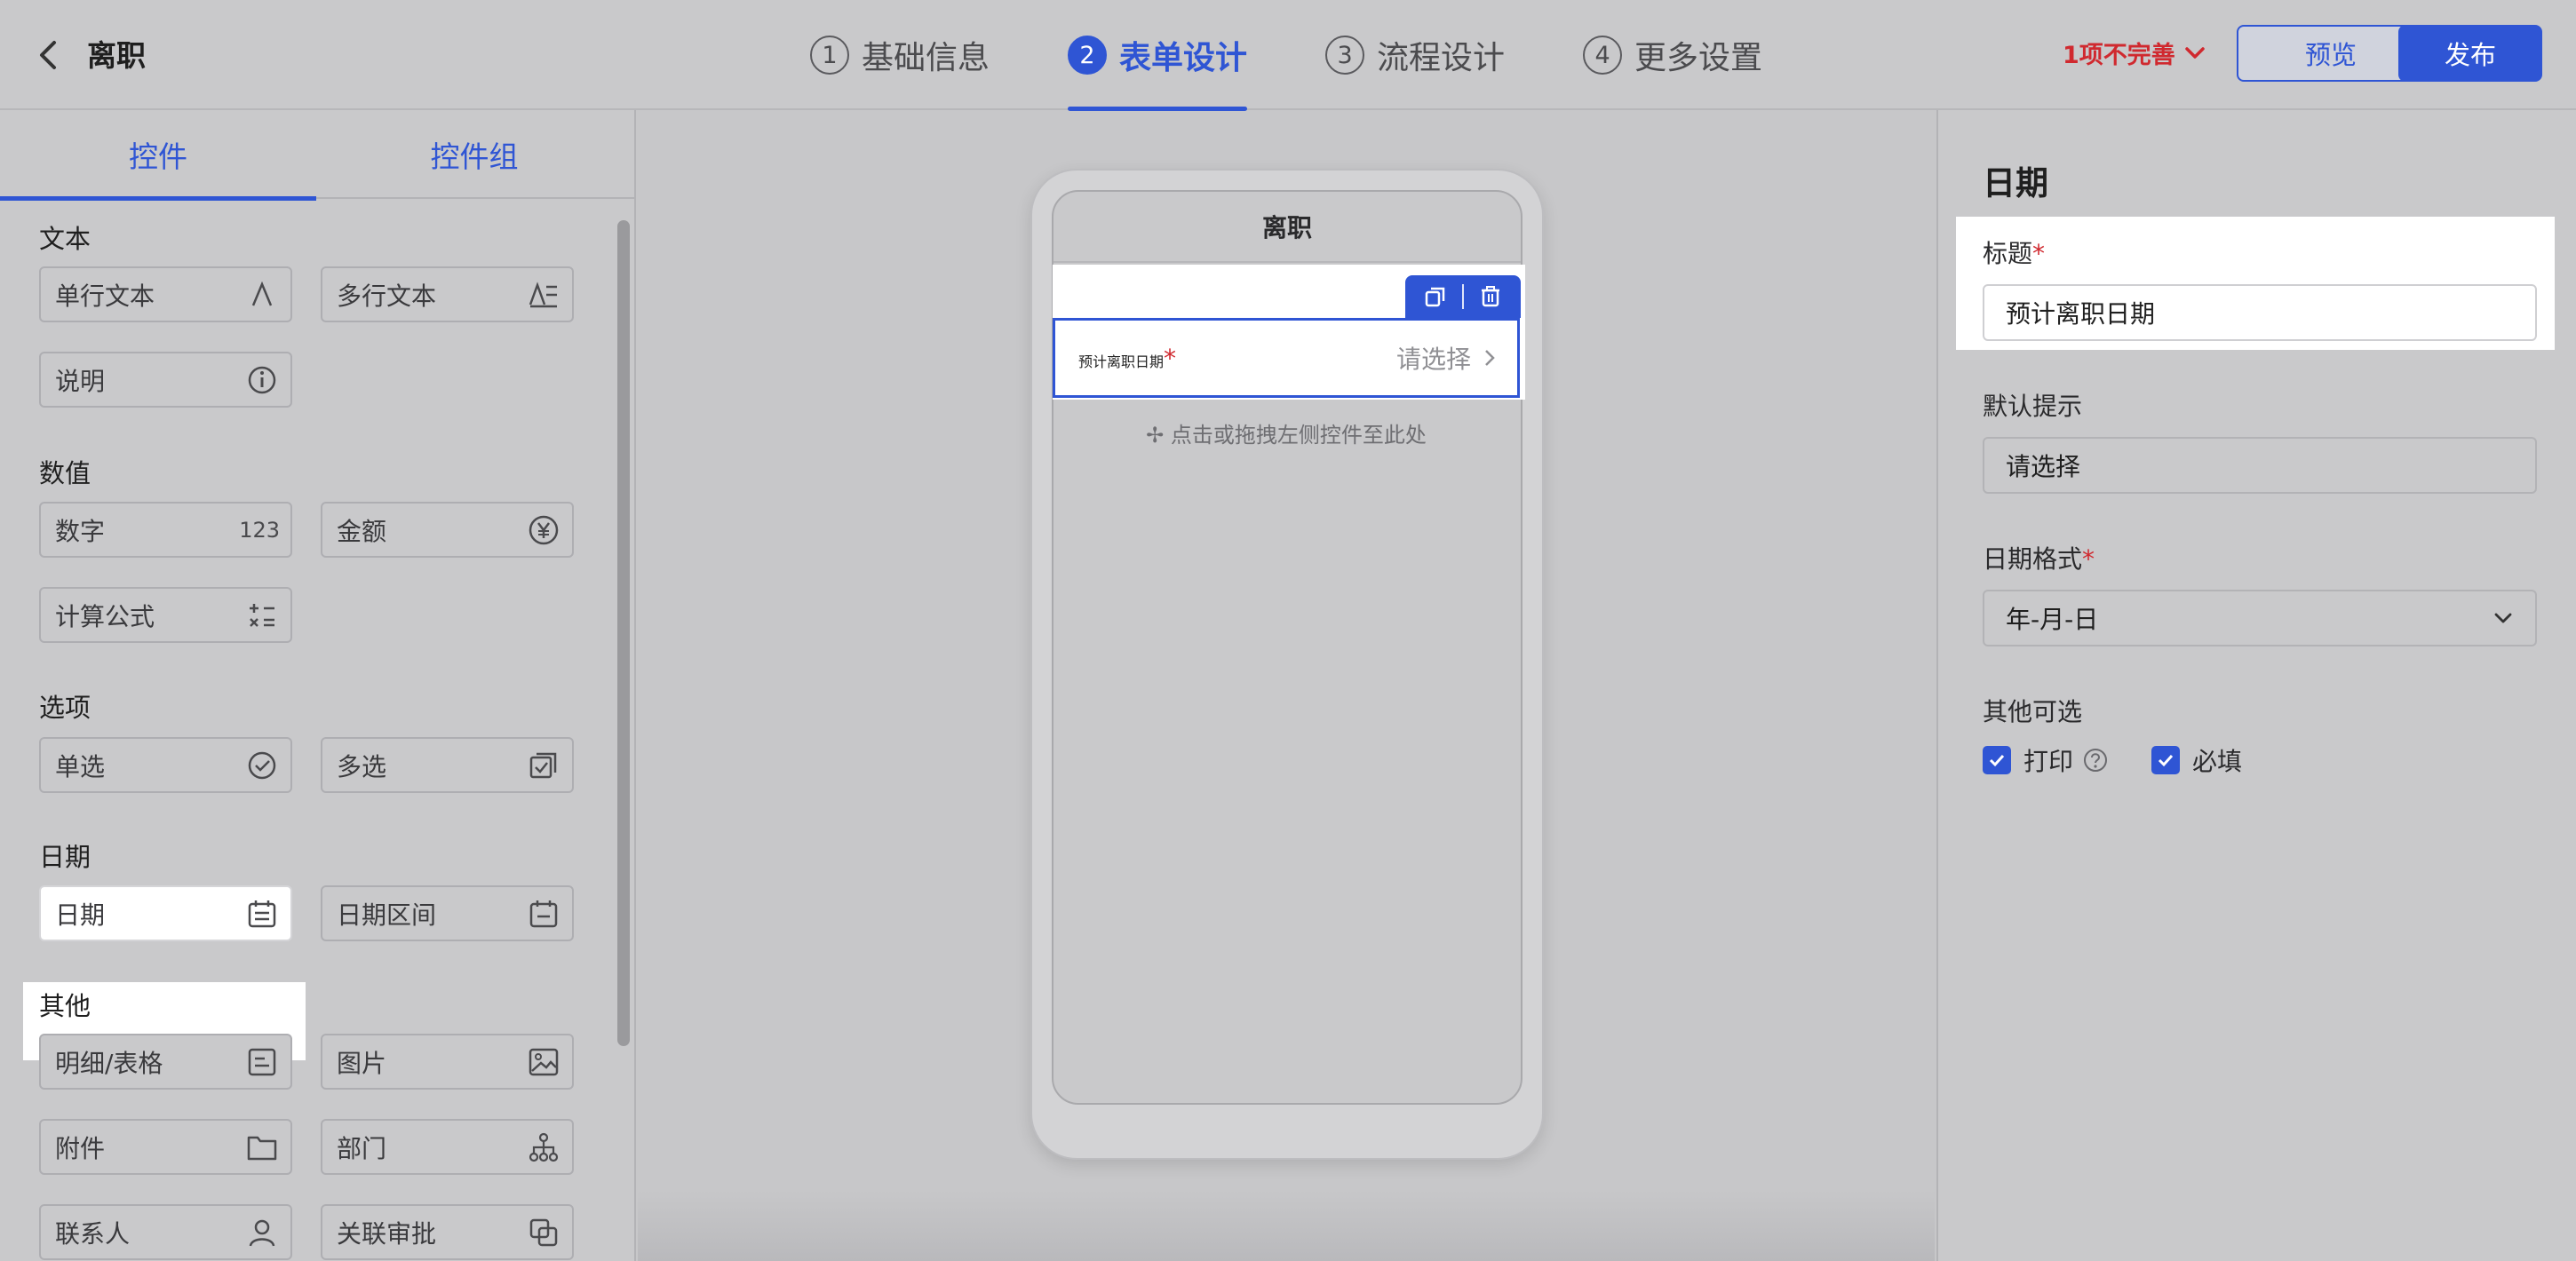 This screenshot has height=1261, width=2576. I want to click on control-formula: 计算公式, so click(165, 615).